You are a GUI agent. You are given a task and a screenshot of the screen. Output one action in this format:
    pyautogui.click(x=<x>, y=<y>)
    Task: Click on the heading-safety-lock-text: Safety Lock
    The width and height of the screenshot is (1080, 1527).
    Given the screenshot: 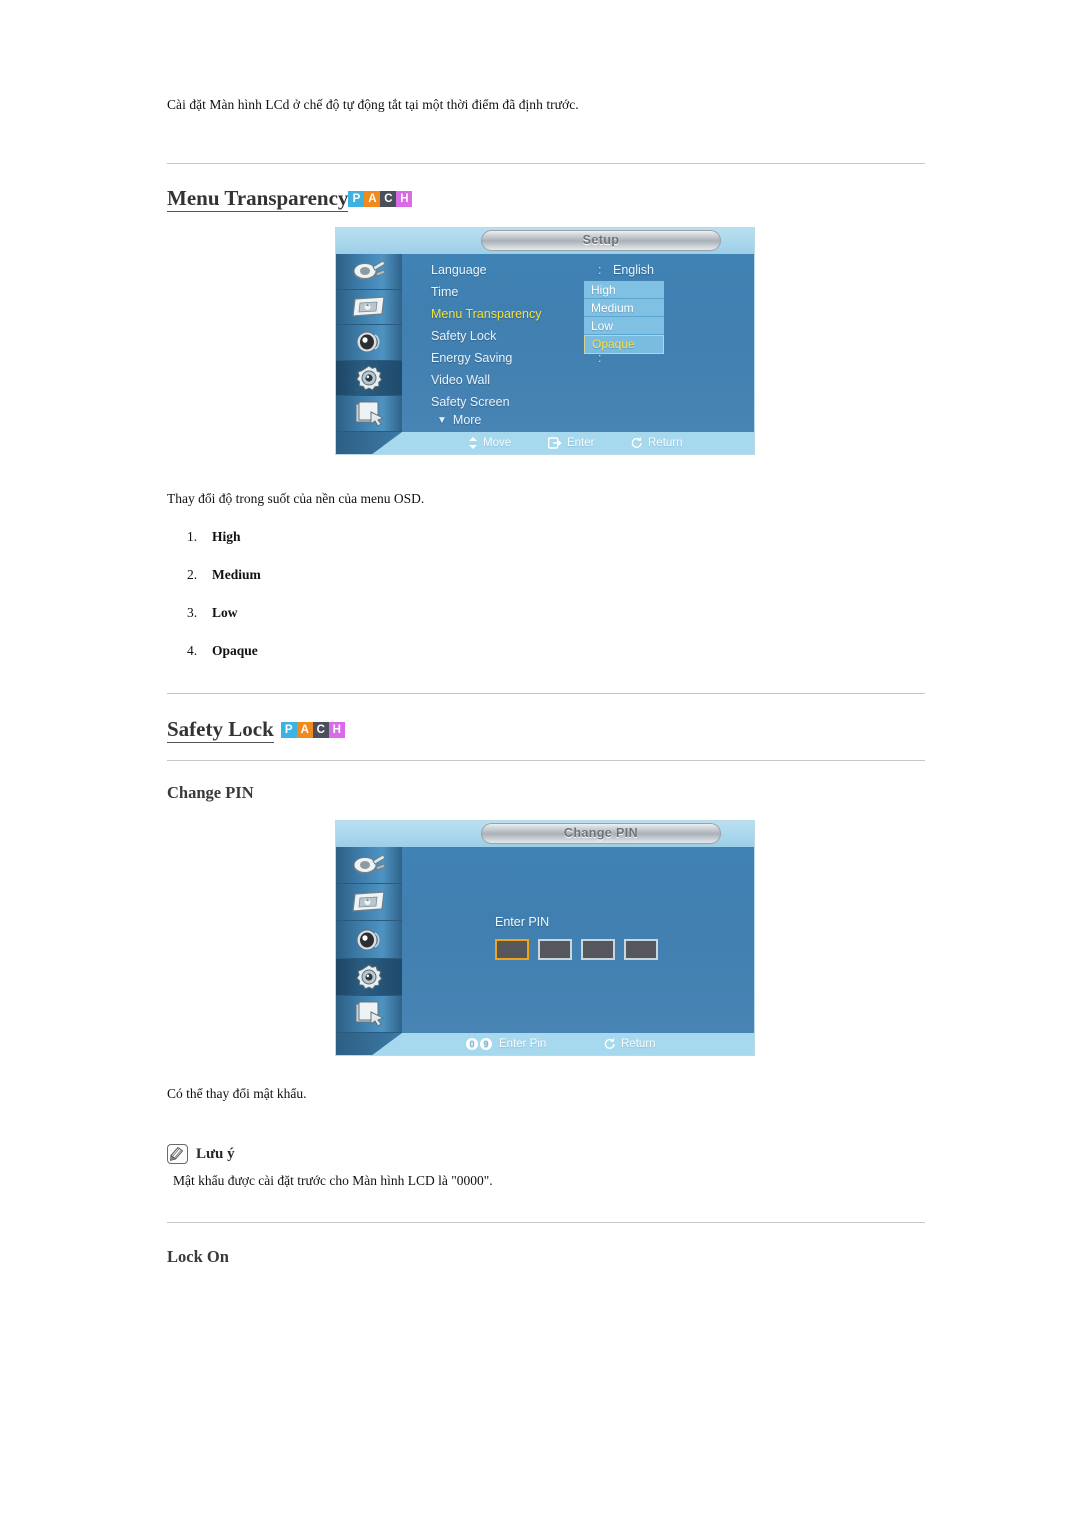 What is the action you would take?
    pyautogui.click(x=220, y=730)
    